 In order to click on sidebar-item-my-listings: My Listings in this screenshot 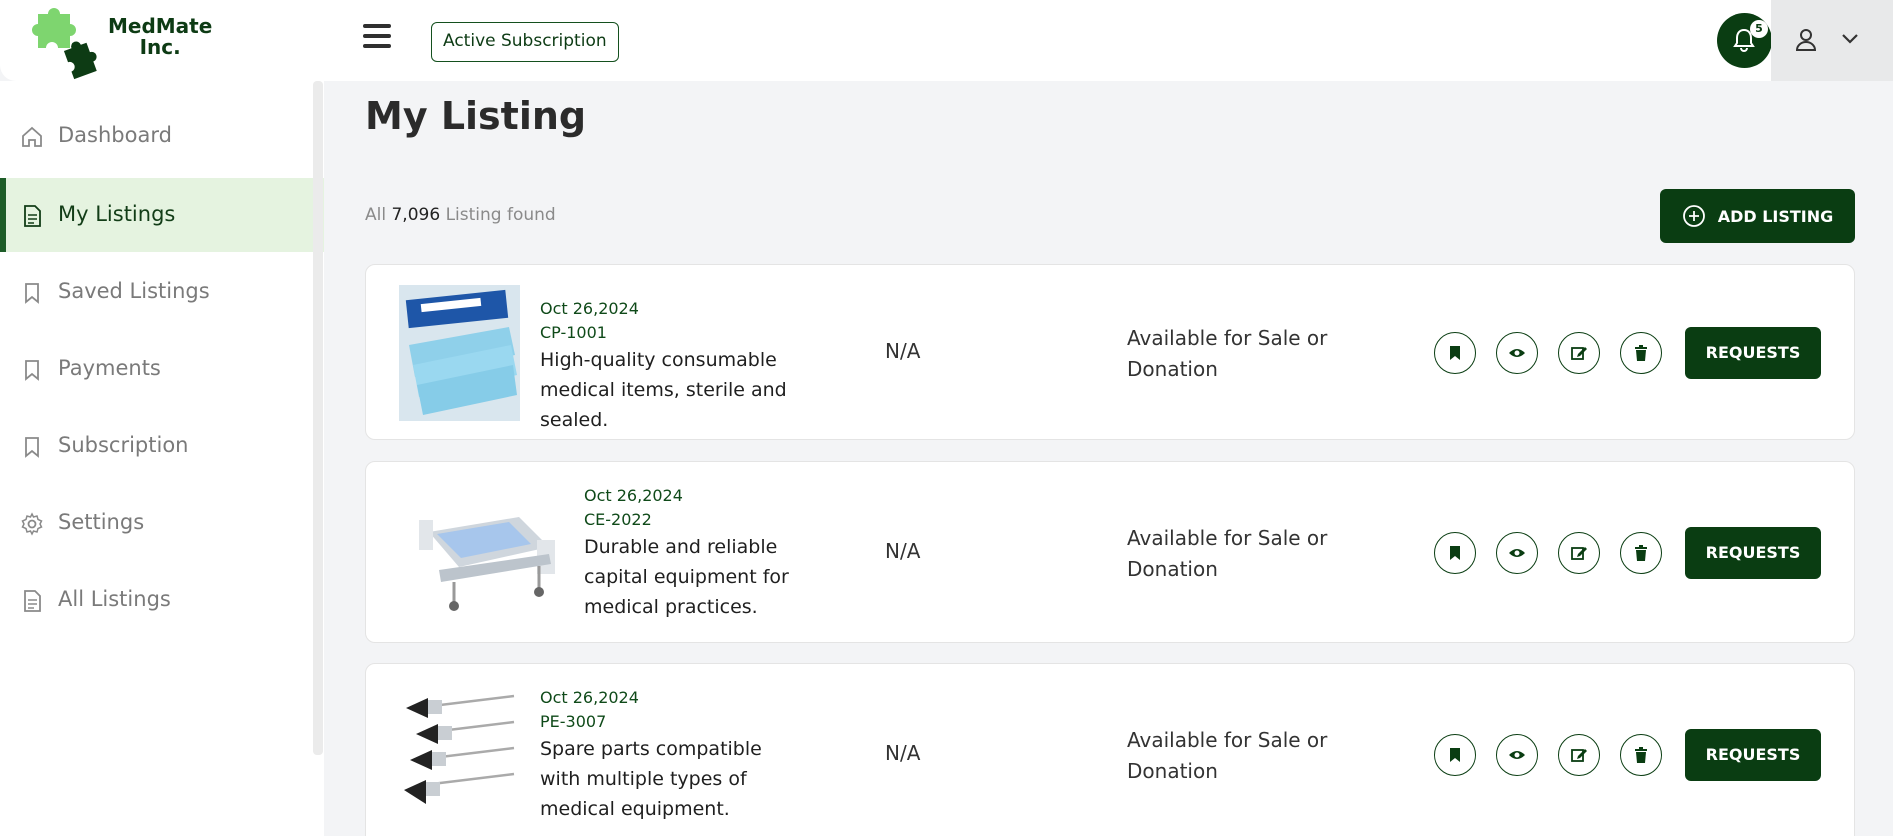, I will do `click(162, 215)`.